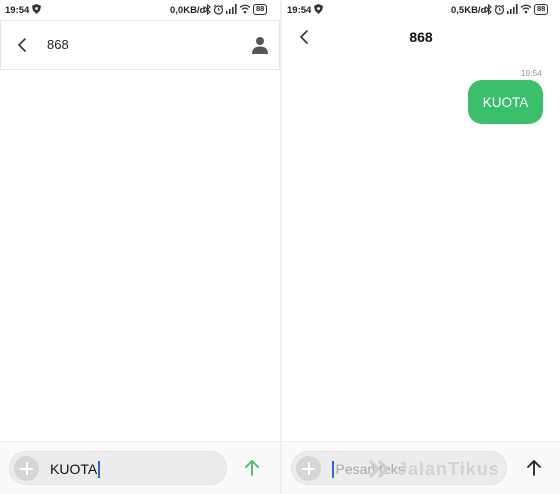  Describe the element at coordinates (505, 102) in the screenshot. I see `sent-message-bubble: KUOTA` at that location.